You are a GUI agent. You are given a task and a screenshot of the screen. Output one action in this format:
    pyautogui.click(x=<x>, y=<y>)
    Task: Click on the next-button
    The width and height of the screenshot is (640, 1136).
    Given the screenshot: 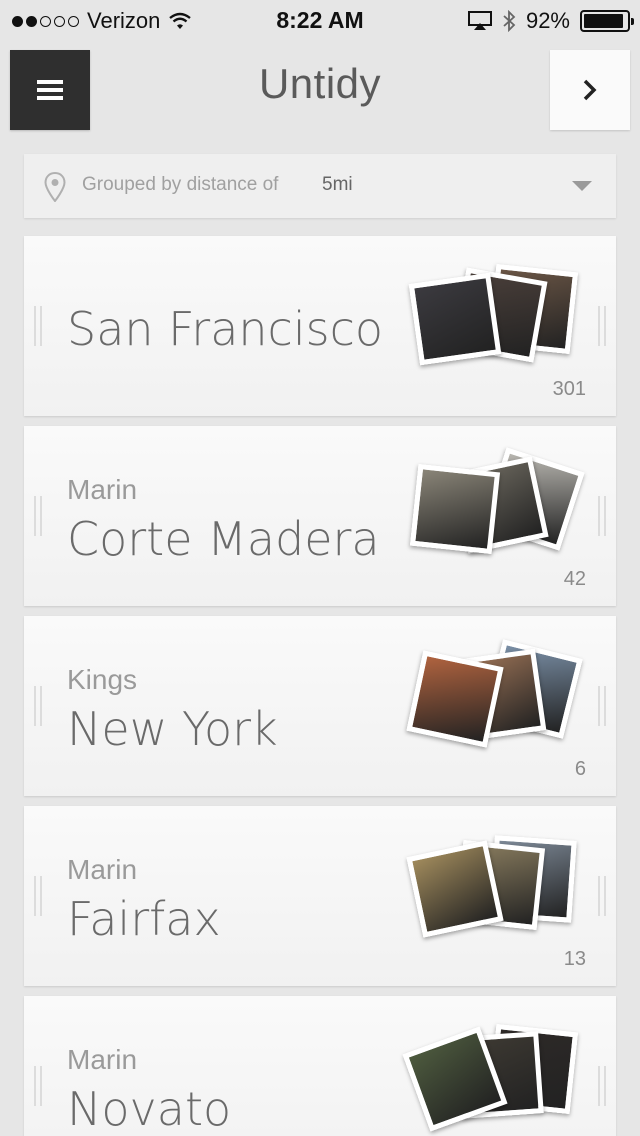 What is the action you would take?
    pyautogui.click(x=590, y=90)
    